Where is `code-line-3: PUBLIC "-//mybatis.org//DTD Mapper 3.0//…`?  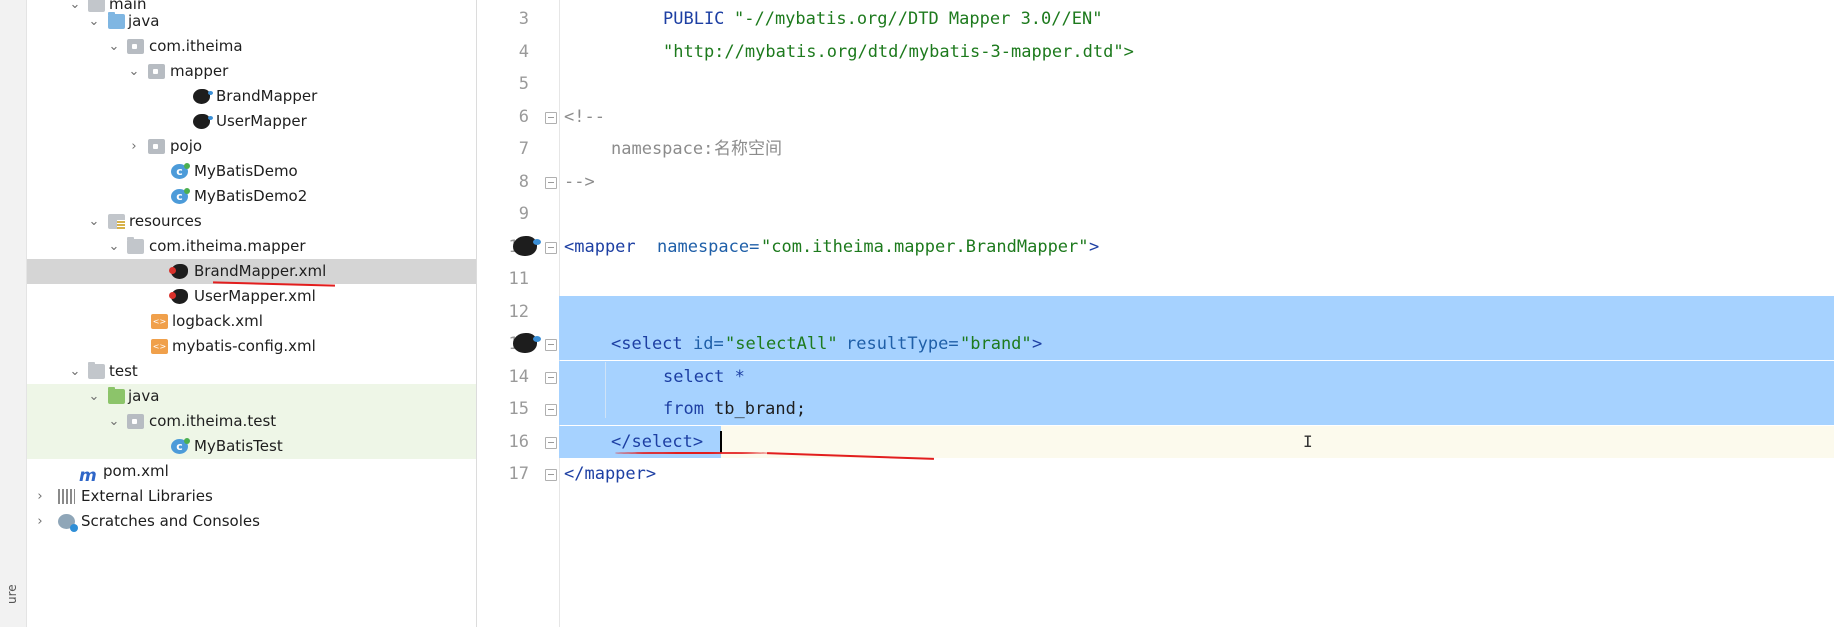
code-line-3: PUBLIC "-//mybatis.org//DTD Mapper 3.0//… is located at coordinates (1196, 19).